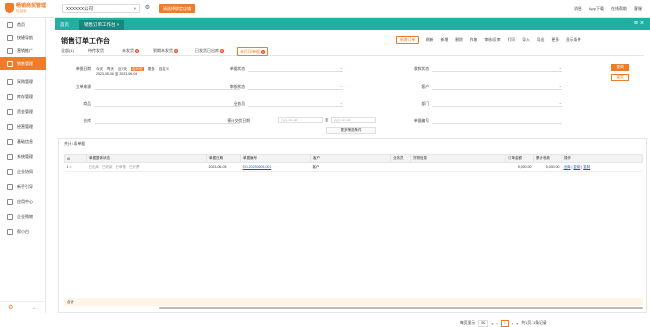 Image resolution: width=650 pixels, height=327 pixels. Describe the element at coordinates (295, 86) in the screenshot. I see `audit-status-select: ⌄` at that location.